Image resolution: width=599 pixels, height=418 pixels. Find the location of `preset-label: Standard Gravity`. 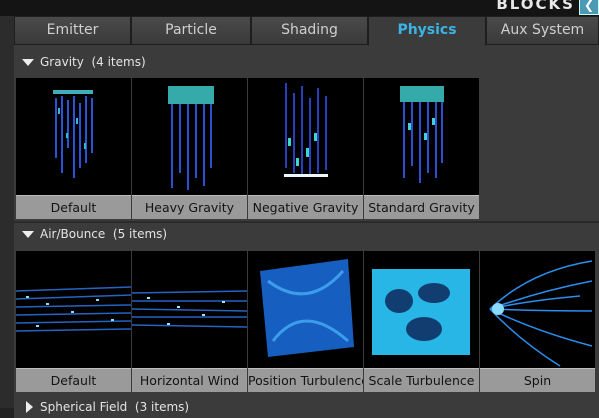

preset-label: Standard Gravity is located at coordinates (421, 207).